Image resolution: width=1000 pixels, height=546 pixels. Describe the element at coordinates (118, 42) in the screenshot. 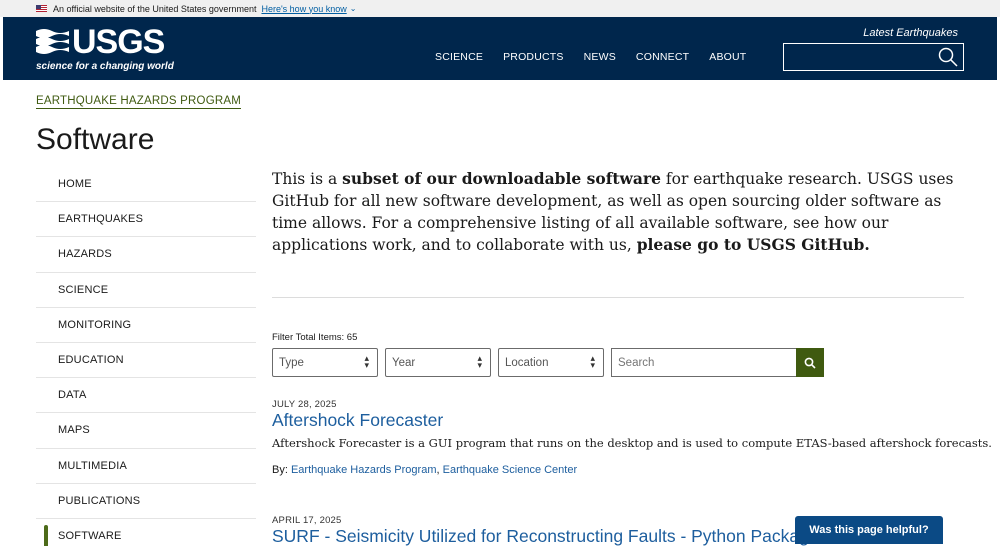

I see `logo-text: USGS` at that location.